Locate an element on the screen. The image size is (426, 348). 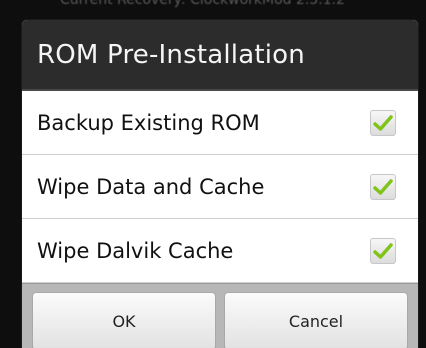
wipe-data-checkbox is located at coordinates (383, 186).